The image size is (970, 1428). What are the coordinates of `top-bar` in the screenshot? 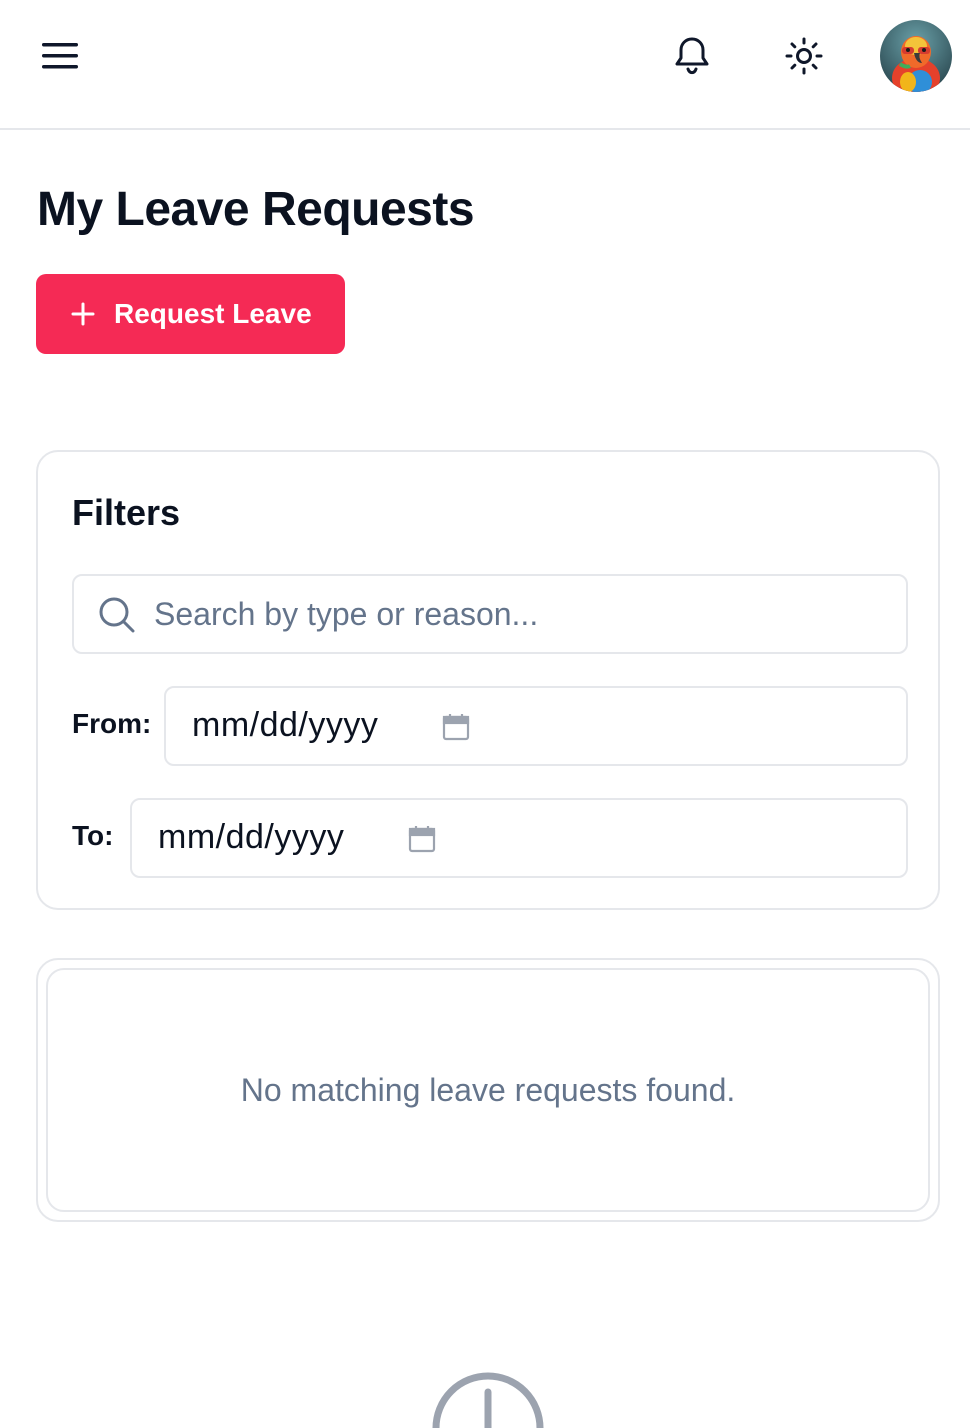 It's located at (485, 65).